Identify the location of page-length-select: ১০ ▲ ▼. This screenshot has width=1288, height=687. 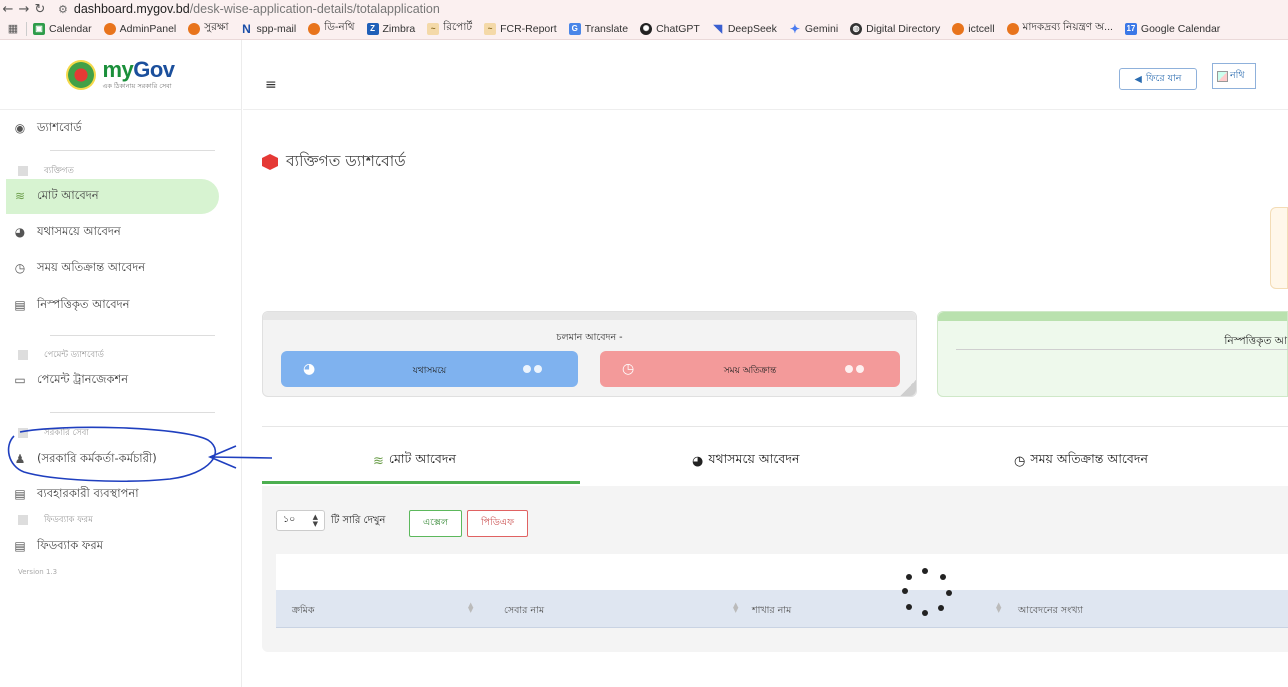
(300, 520).